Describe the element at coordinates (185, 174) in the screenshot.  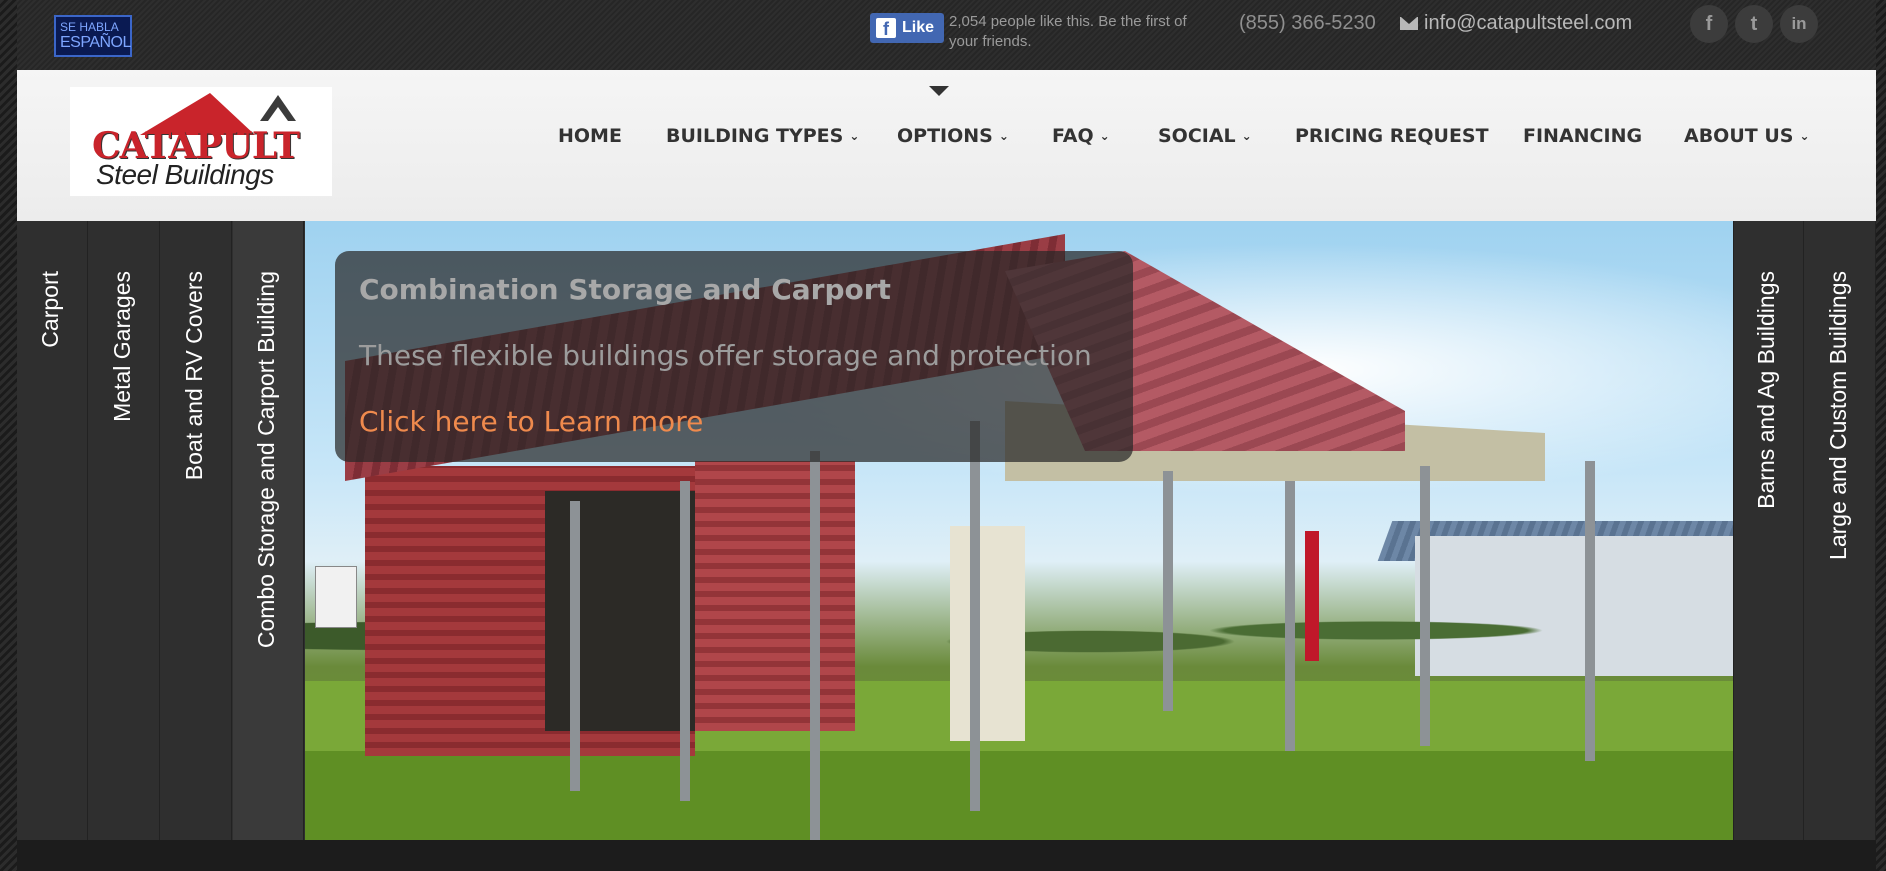
I see `logo-text-steel-buildings: Steel Buildings` at that location.